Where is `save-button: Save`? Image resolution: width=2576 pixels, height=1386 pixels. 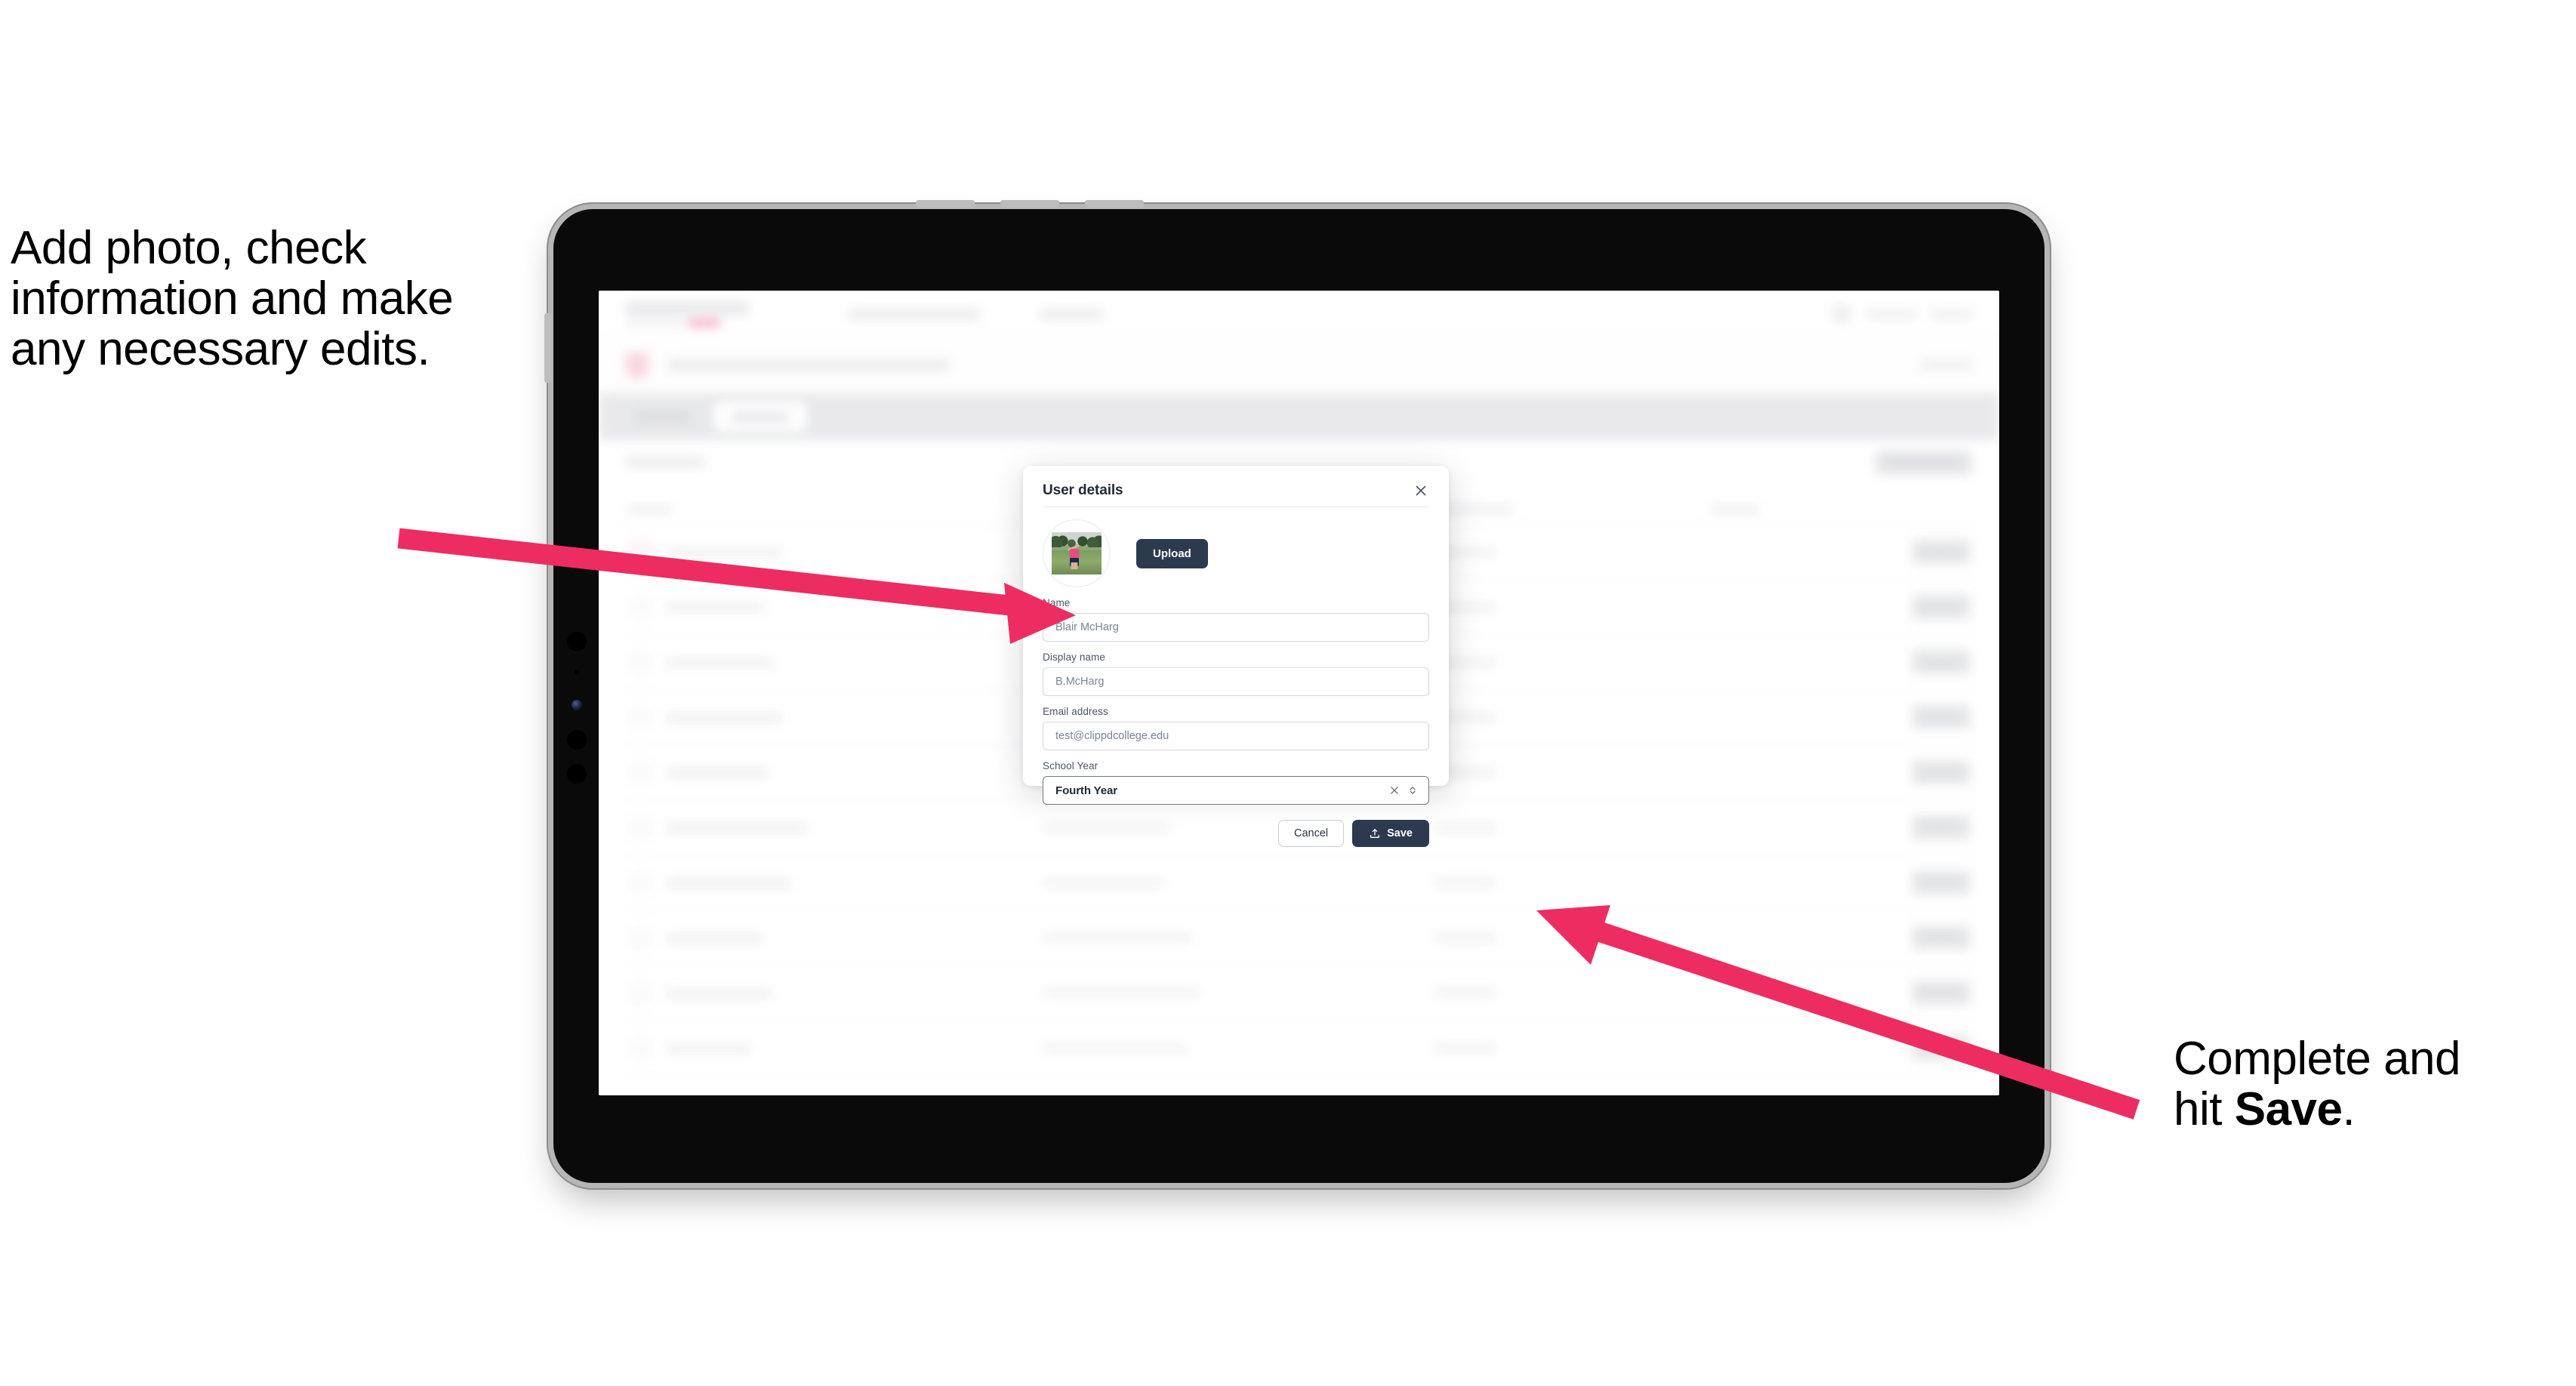
save-button: Save is located at coordinates (1390, 833).